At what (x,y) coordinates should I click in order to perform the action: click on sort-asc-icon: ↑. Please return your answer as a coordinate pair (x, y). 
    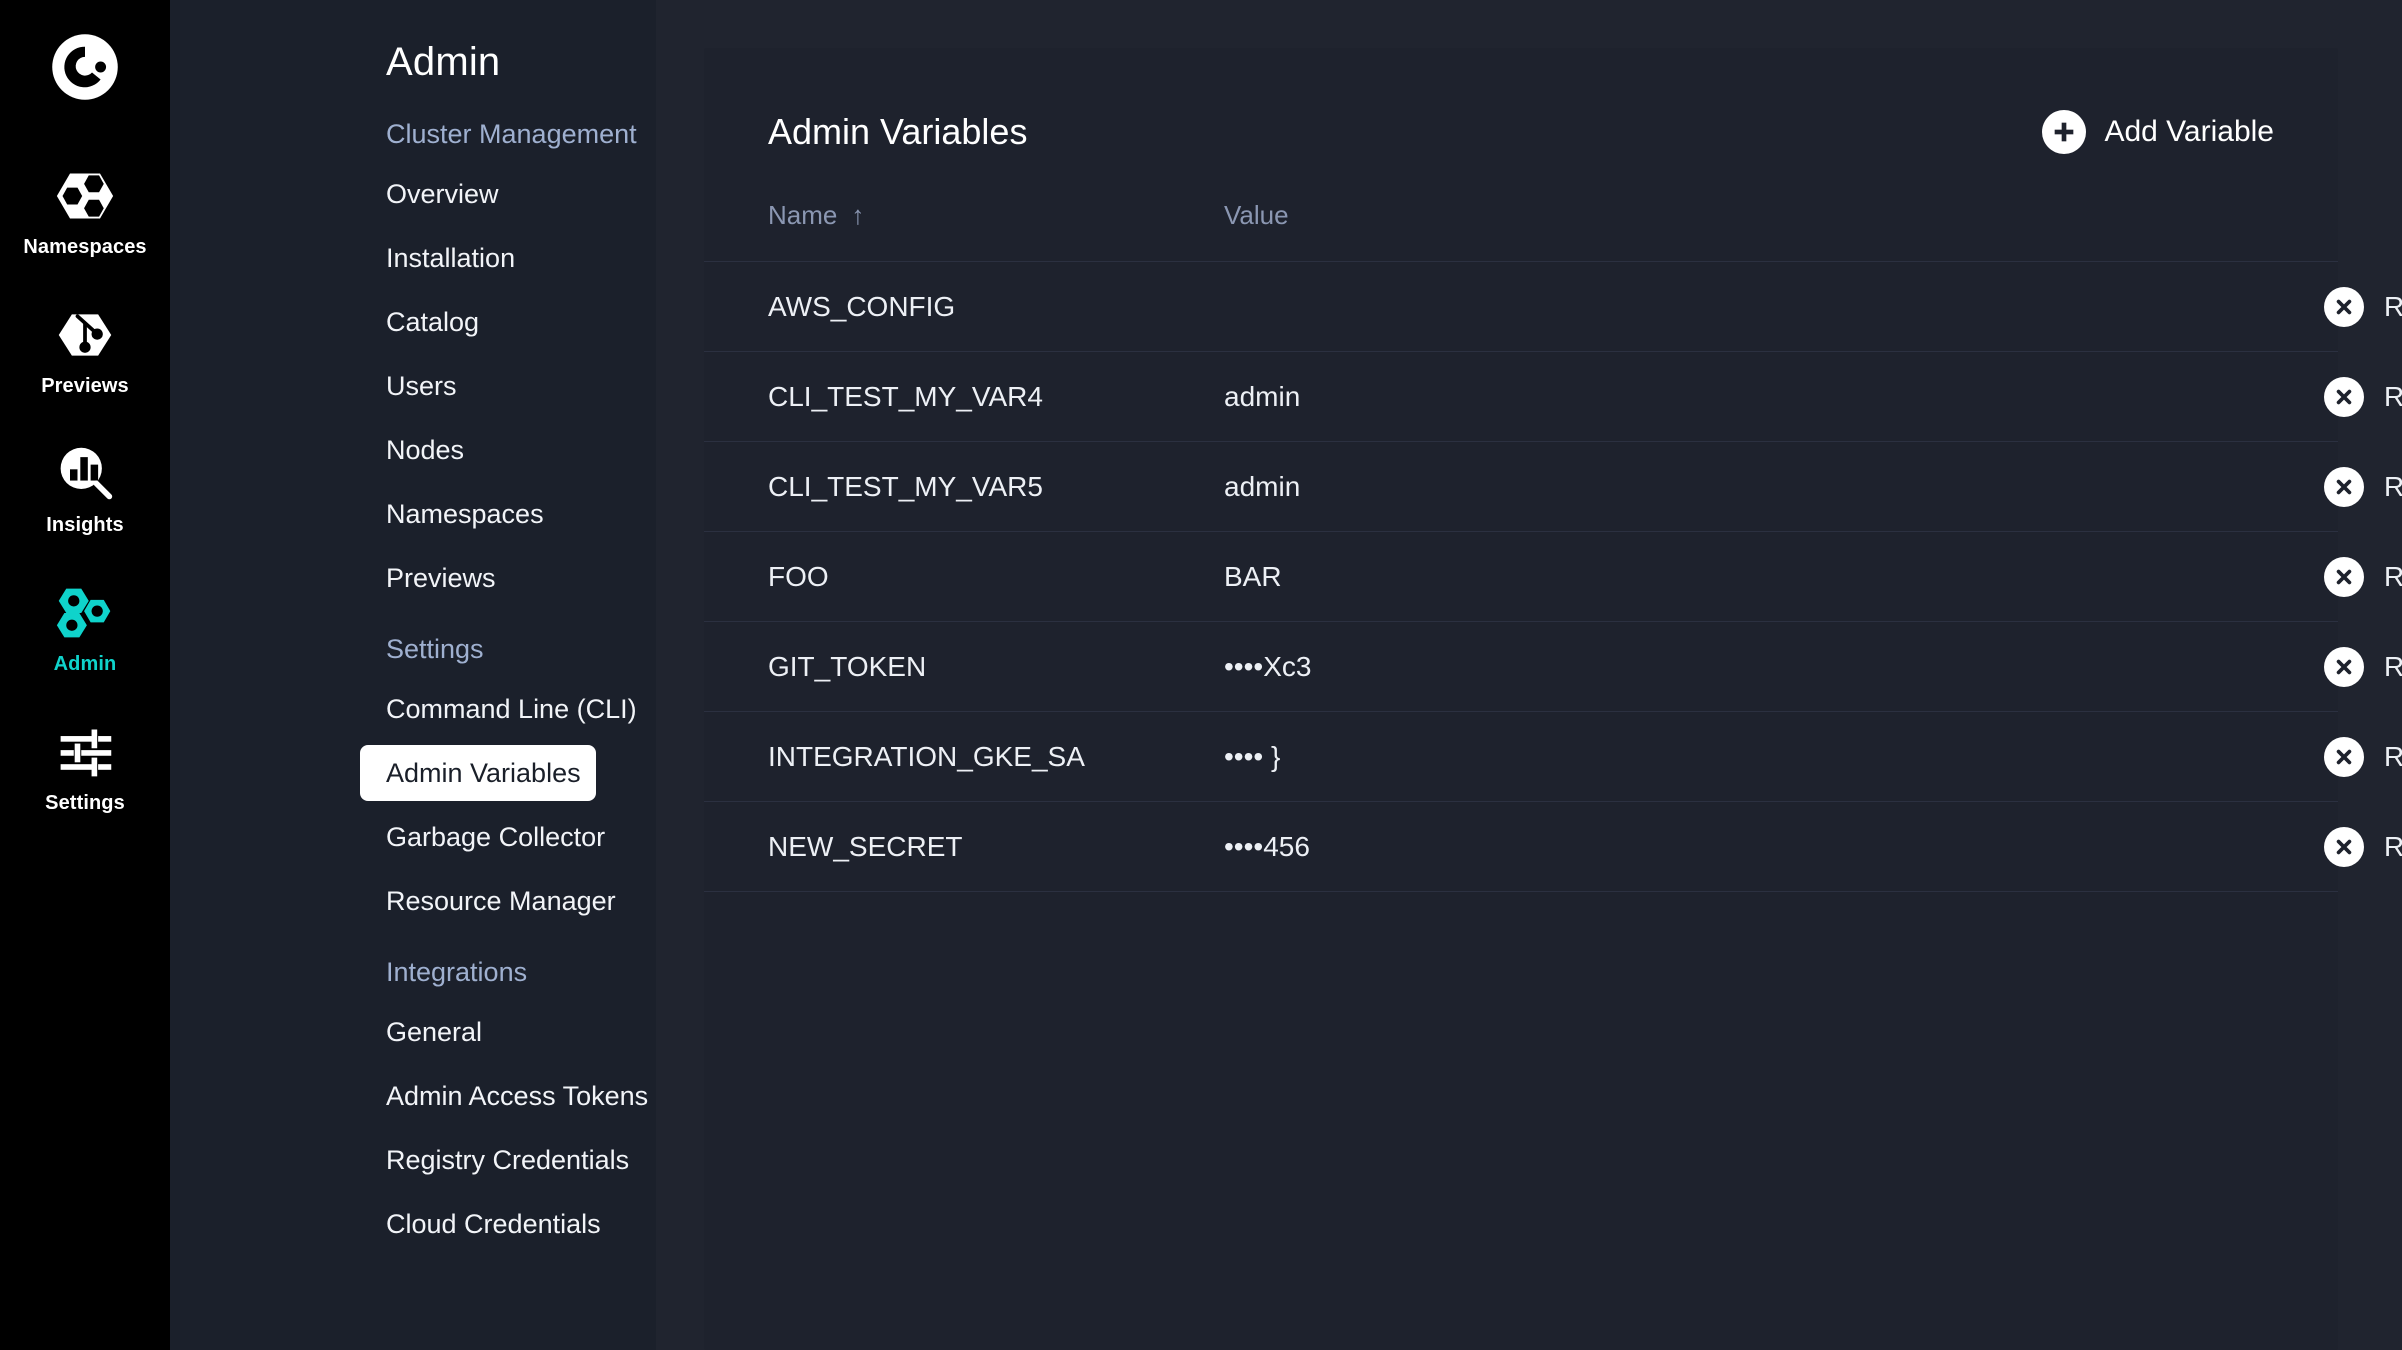
    Looking at the image, I should click on (857, 215).